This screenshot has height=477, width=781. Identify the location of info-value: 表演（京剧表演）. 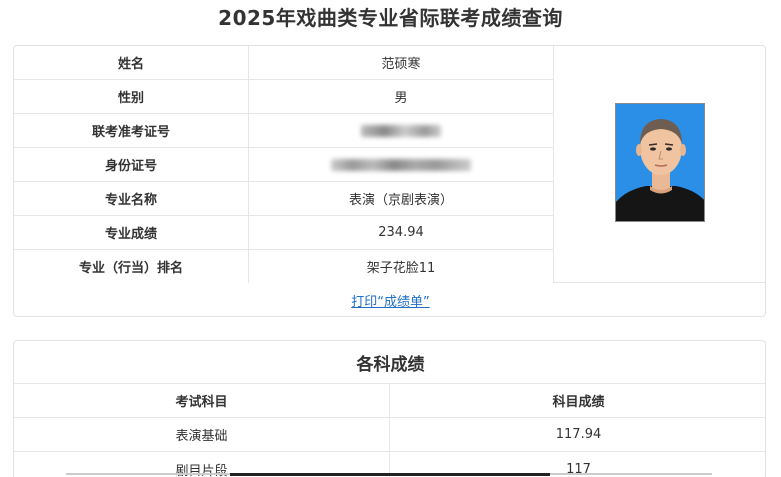
(401, 198).